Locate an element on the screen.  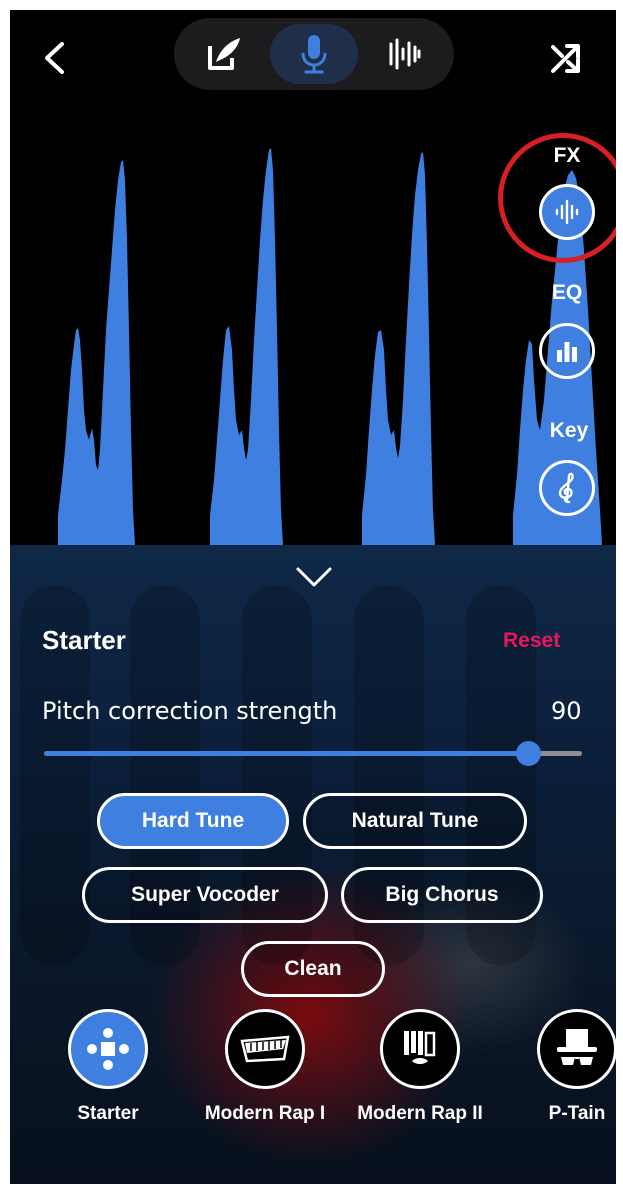
preset-modern-rap-1-circle is located at coordinates (265, 1049).